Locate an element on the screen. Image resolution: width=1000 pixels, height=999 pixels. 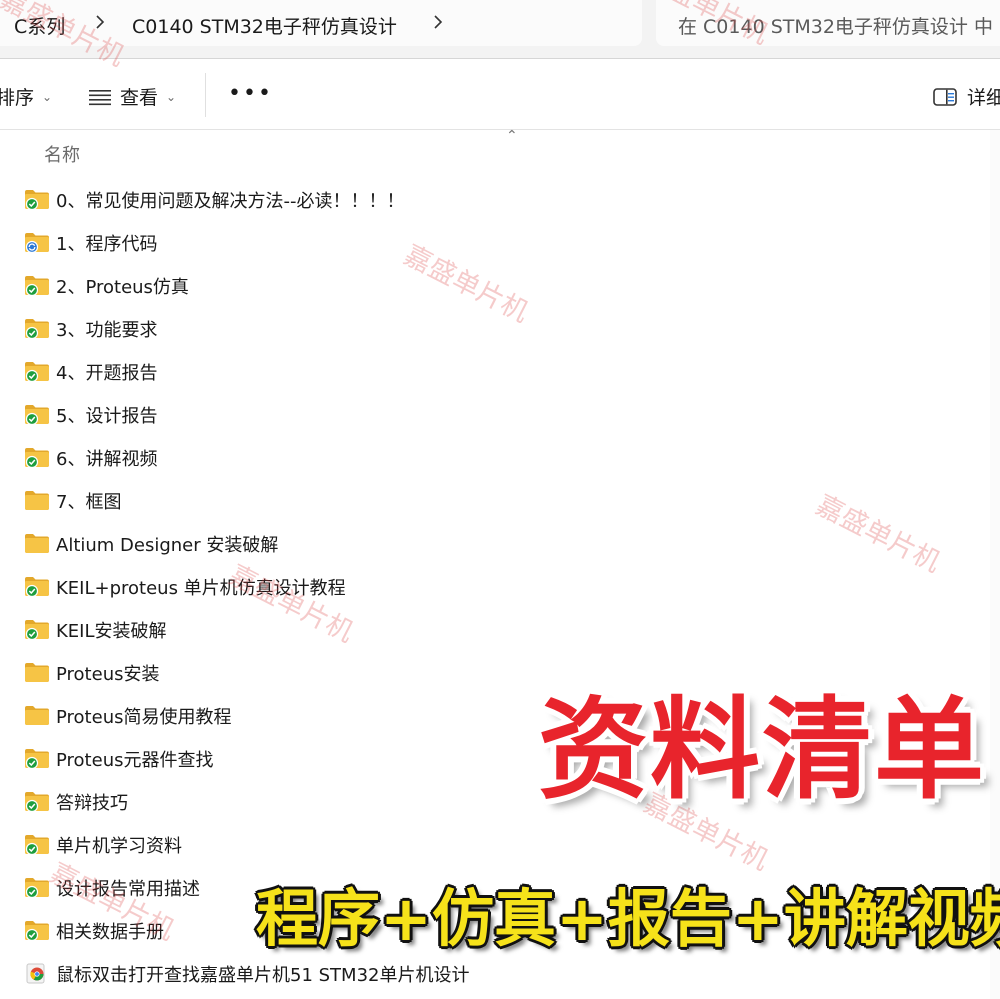
list-item-name: 答辩技巧 is located at coordinates (92, 803).